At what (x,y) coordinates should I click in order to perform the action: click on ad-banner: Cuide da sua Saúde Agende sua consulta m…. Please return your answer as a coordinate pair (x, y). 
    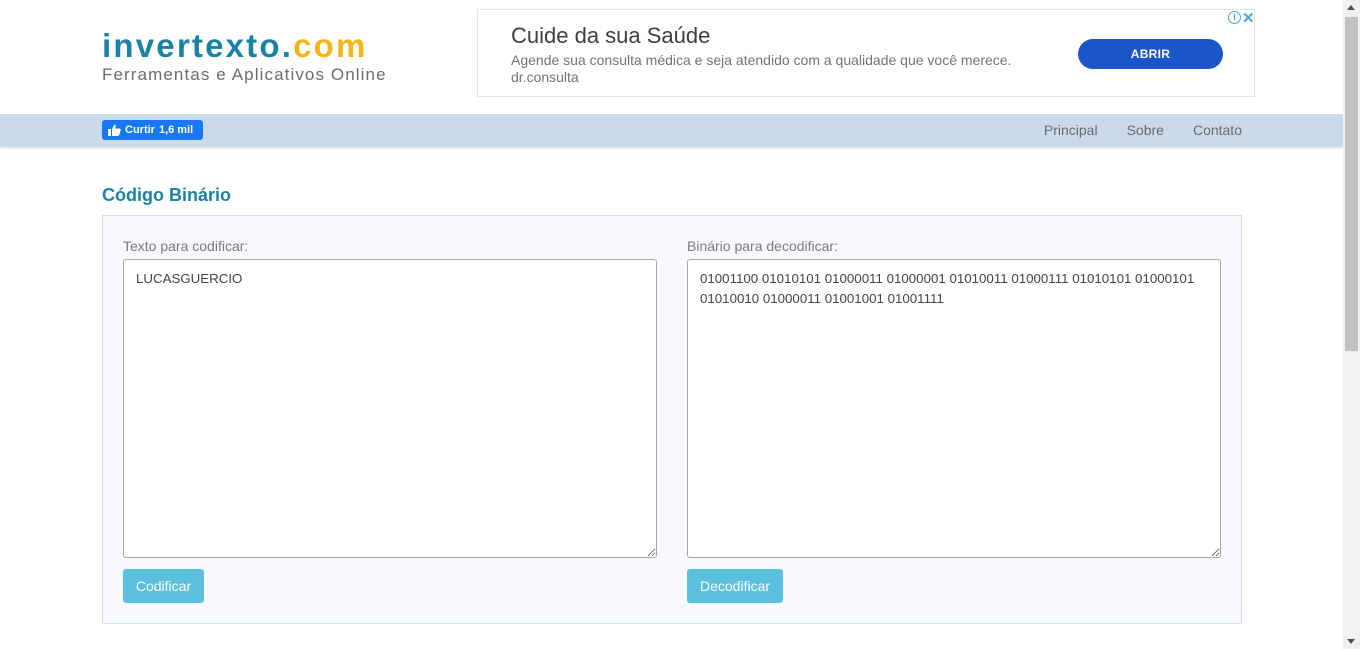
    Looking at the image, I should click on (866, 53).